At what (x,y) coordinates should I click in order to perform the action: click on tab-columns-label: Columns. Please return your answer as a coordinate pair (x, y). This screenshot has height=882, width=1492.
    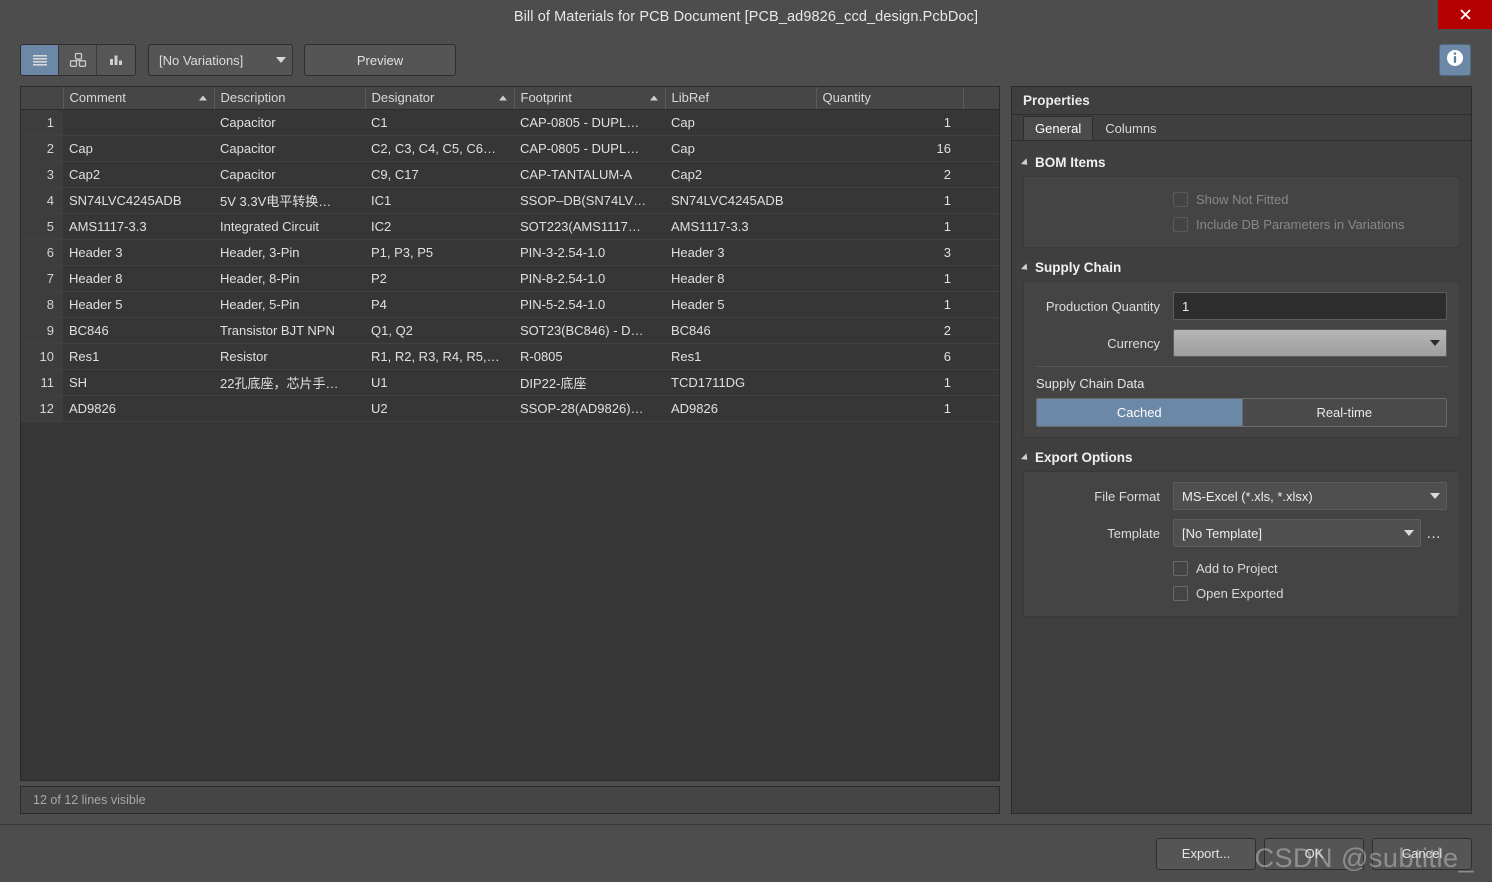
    Looking at the image, I should click on (1131, 128).